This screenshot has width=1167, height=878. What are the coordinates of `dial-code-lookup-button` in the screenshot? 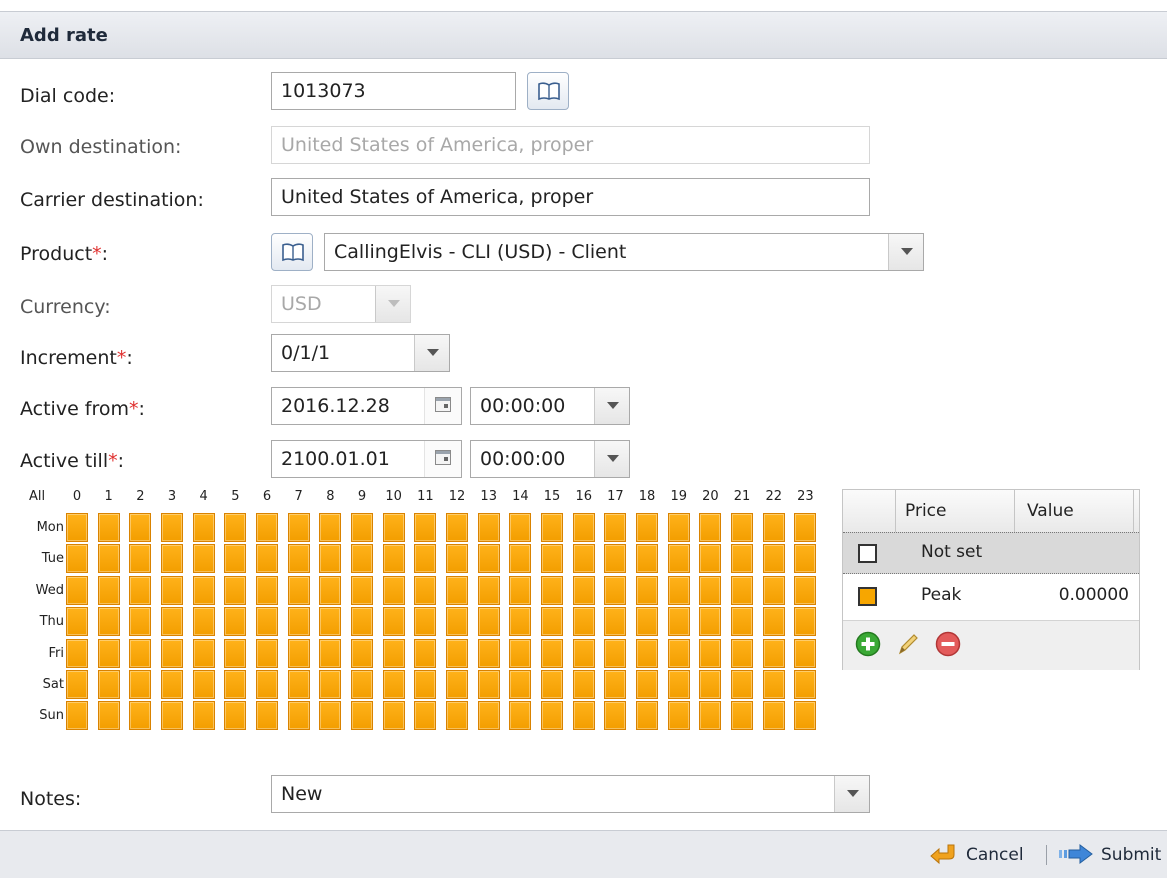 It's located at (548, 91).